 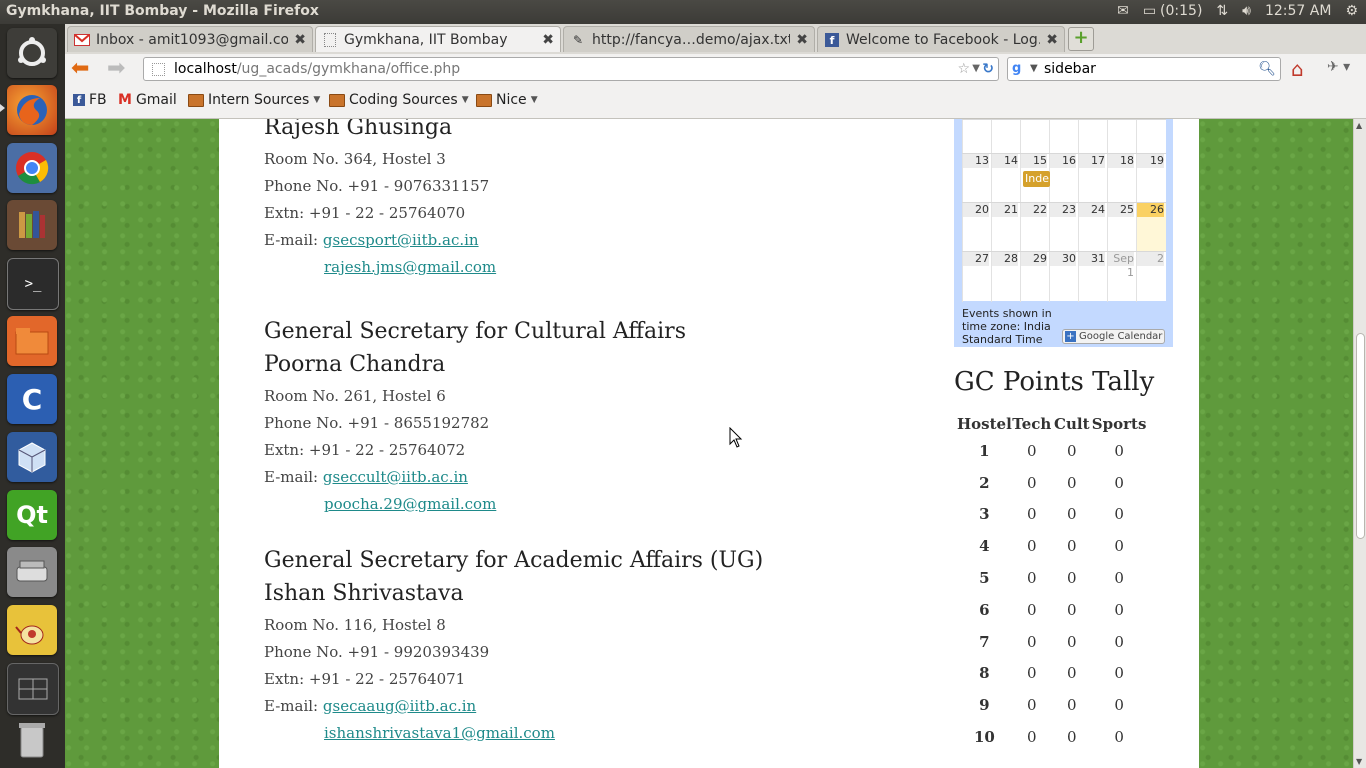 What do you see at coordinates (1151, 227) in the screenshot?
I see `calendar-day-today: 26` at bounding box center [1151, 227].